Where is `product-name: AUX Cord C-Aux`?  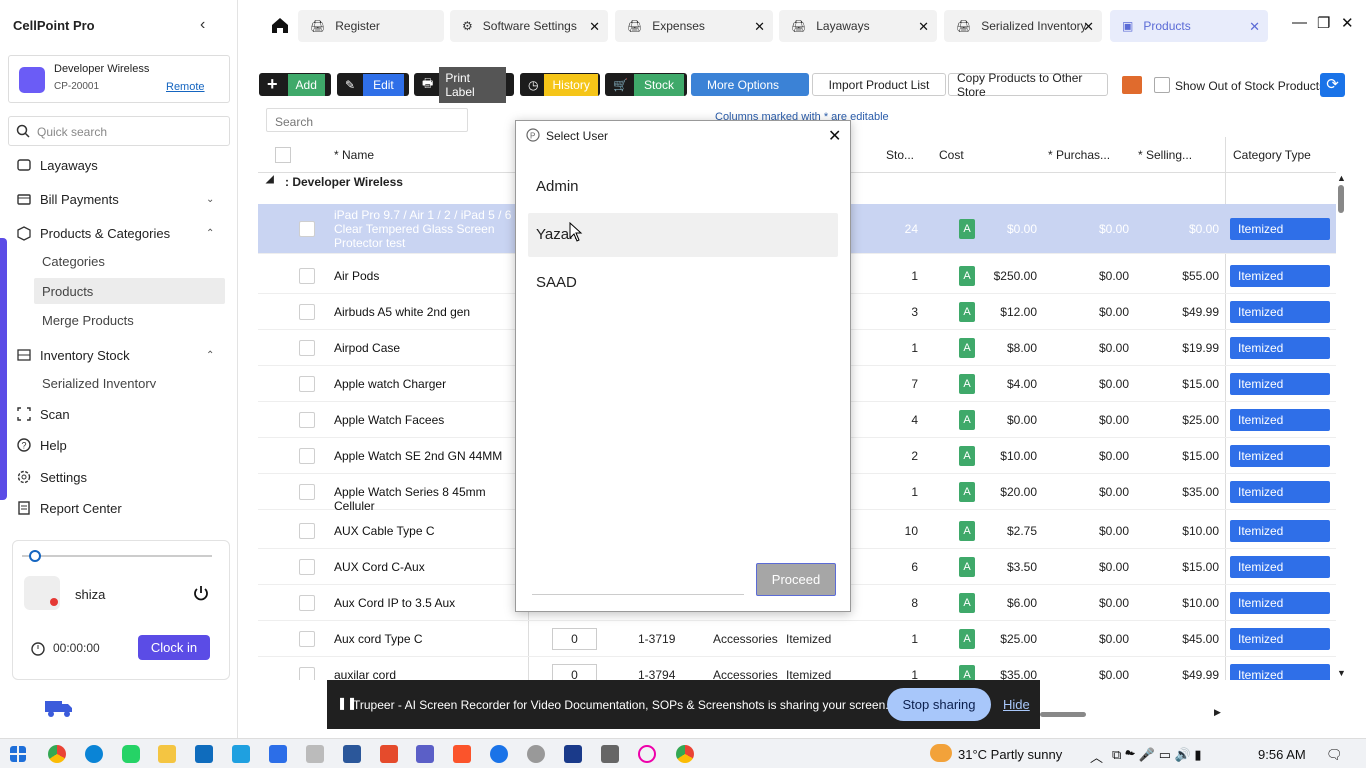 product-name: AUX Cord C-Aux is located at coordinates (426, 567).